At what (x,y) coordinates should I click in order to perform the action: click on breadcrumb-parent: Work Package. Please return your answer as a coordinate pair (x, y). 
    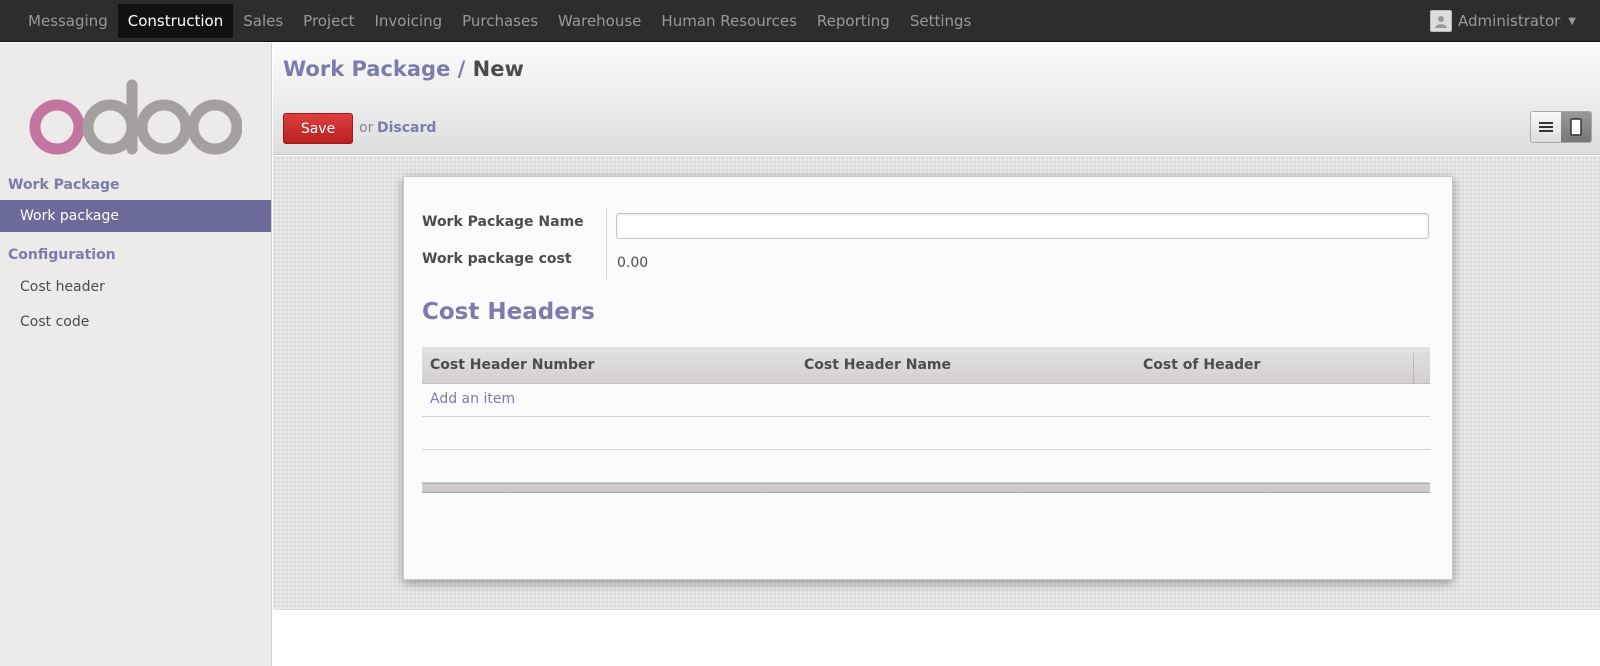
    Looking at the image, I should click on (366, 69).